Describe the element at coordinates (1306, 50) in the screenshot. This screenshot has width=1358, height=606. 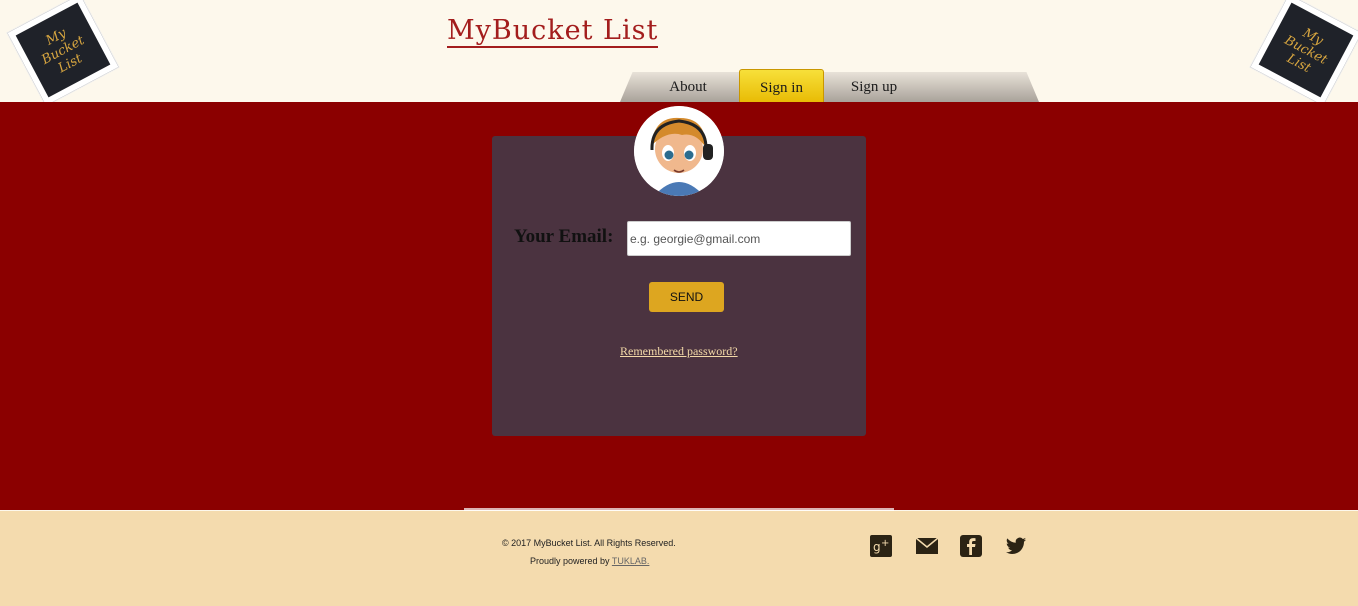
I see `logo-right-text: My Bucket List` at that location.